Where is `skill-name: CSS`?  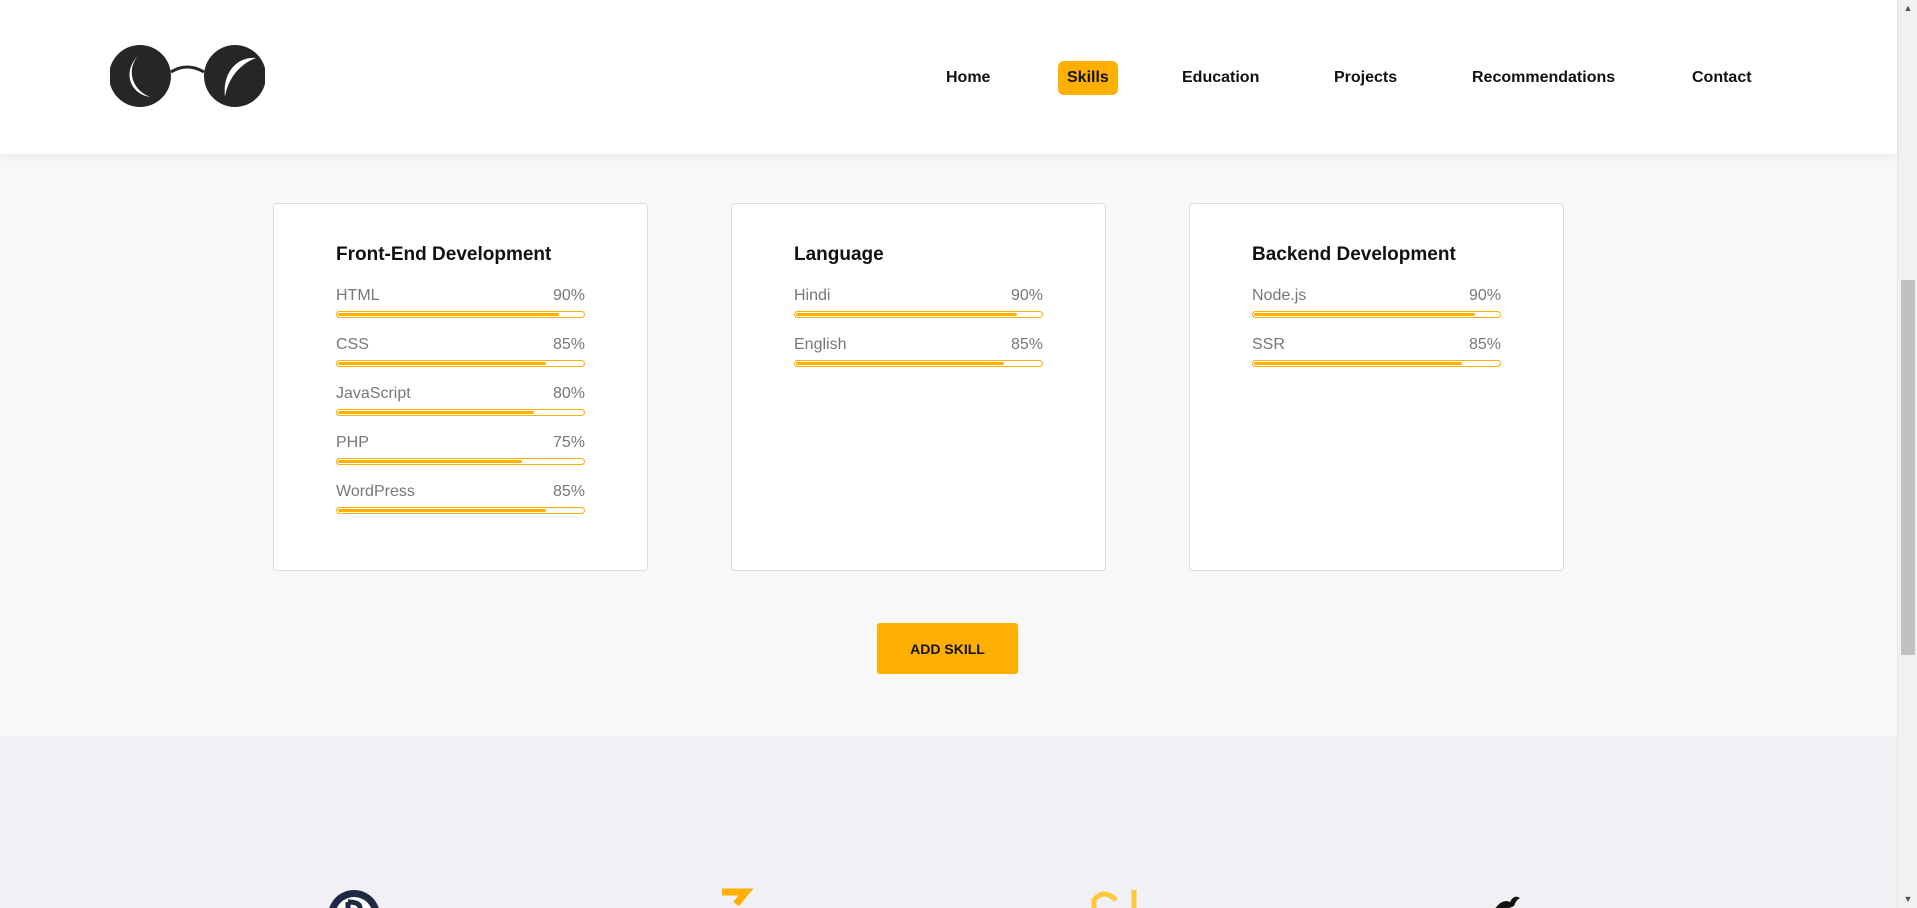 skill-name: CSS is located at coordinates (352, 344).